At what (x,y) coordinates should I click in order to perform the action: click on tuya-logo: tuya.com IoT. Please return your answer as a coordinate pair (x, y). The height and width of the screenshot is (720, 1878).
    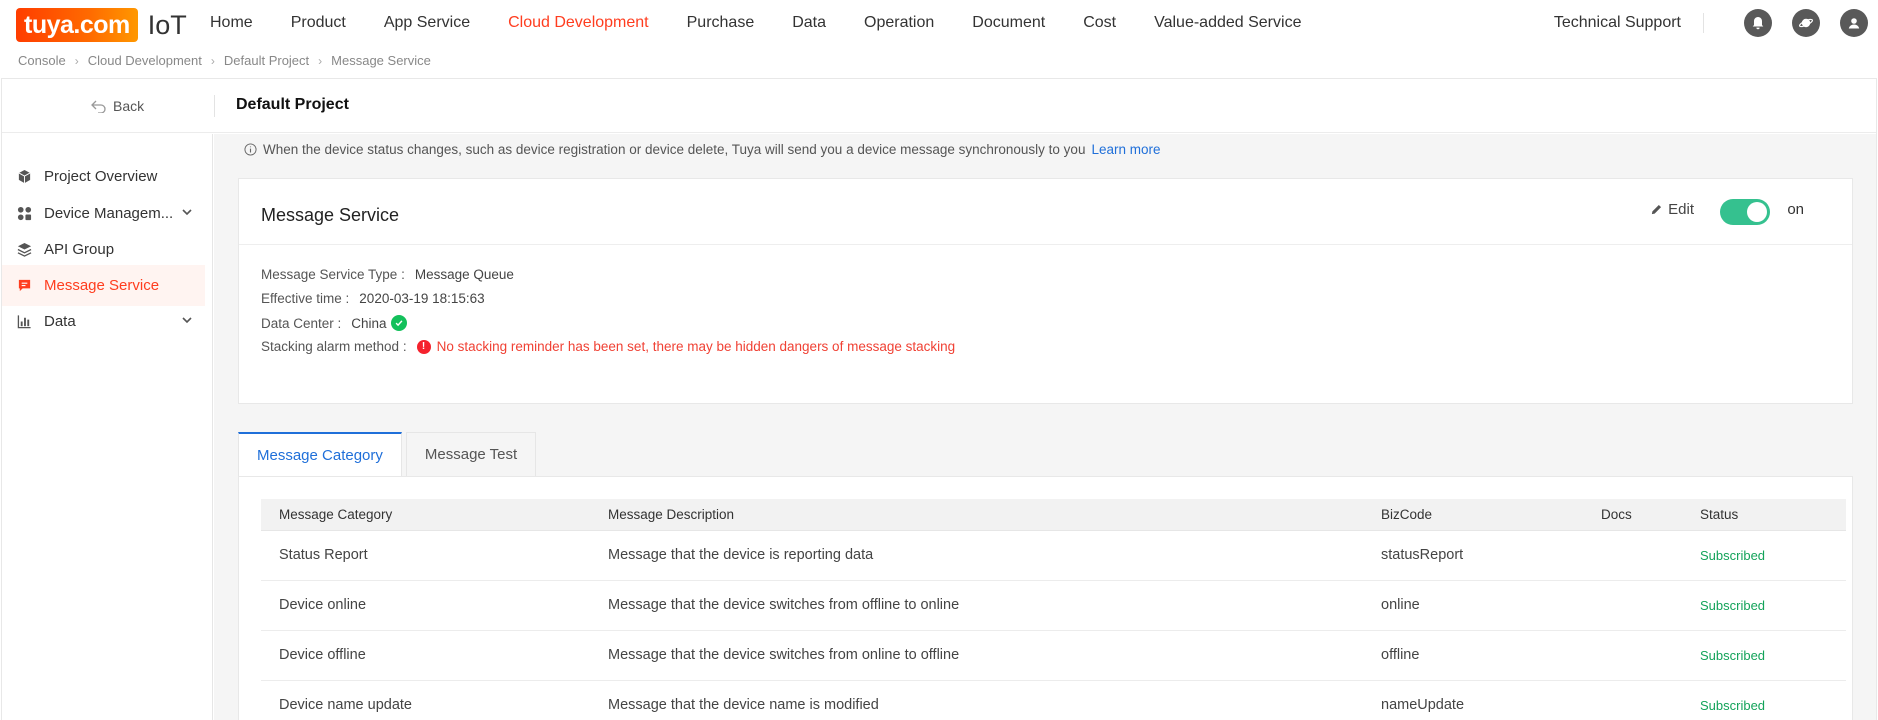
    Looking at the image, I should click on (101, 25).